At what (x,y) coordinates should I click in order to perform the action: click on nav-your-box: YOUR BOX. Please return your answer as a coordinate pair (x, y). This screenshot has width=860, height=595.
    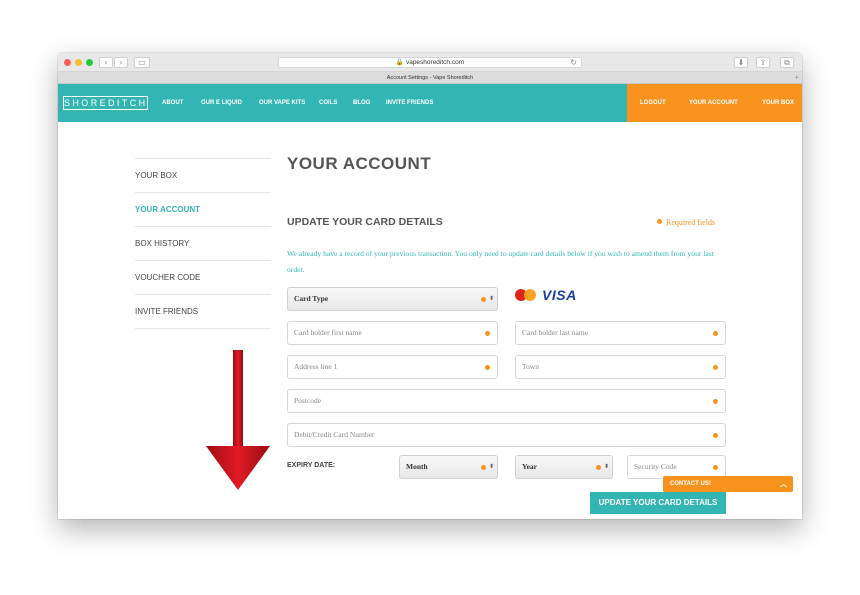
    Looking at the image, I should click on (778, 103).